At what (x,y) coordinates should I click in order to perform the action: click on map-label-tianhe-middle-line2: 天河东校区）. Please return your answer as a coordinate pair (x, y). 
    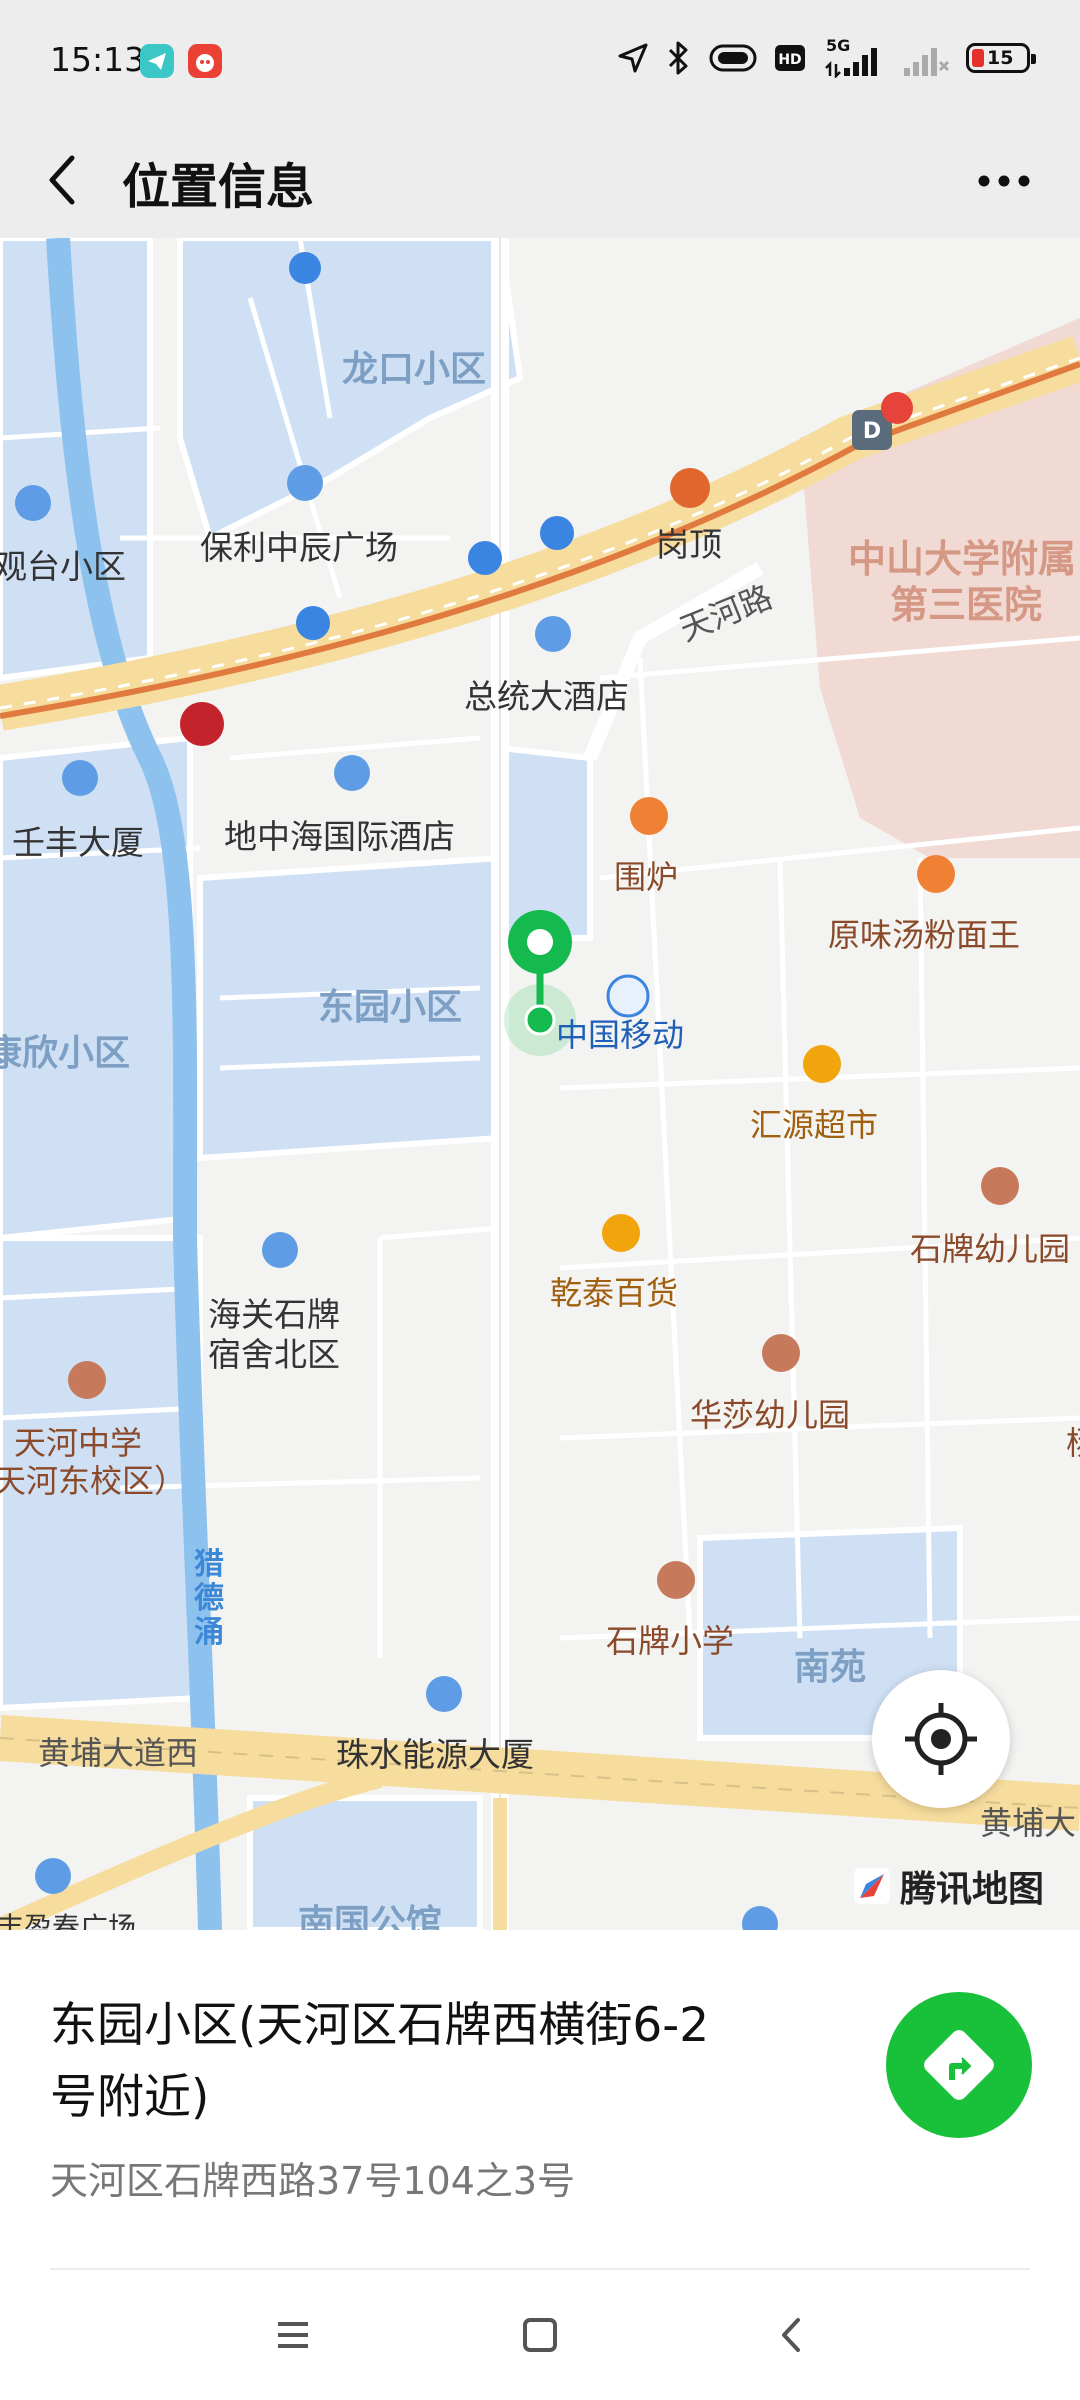
    Looking at the image, I should click on (93, 1481).